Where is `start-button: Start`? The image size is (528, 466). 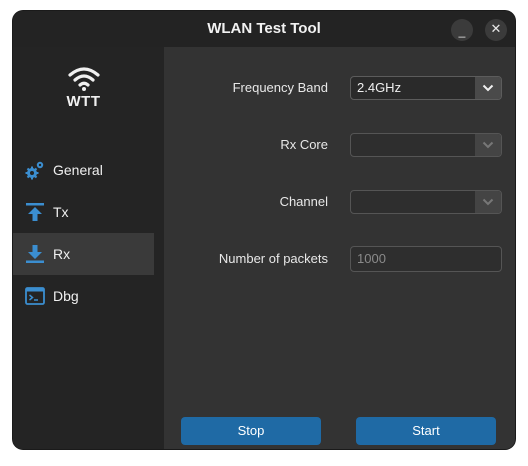
start-button: Start is located at coordinates (426, 431).